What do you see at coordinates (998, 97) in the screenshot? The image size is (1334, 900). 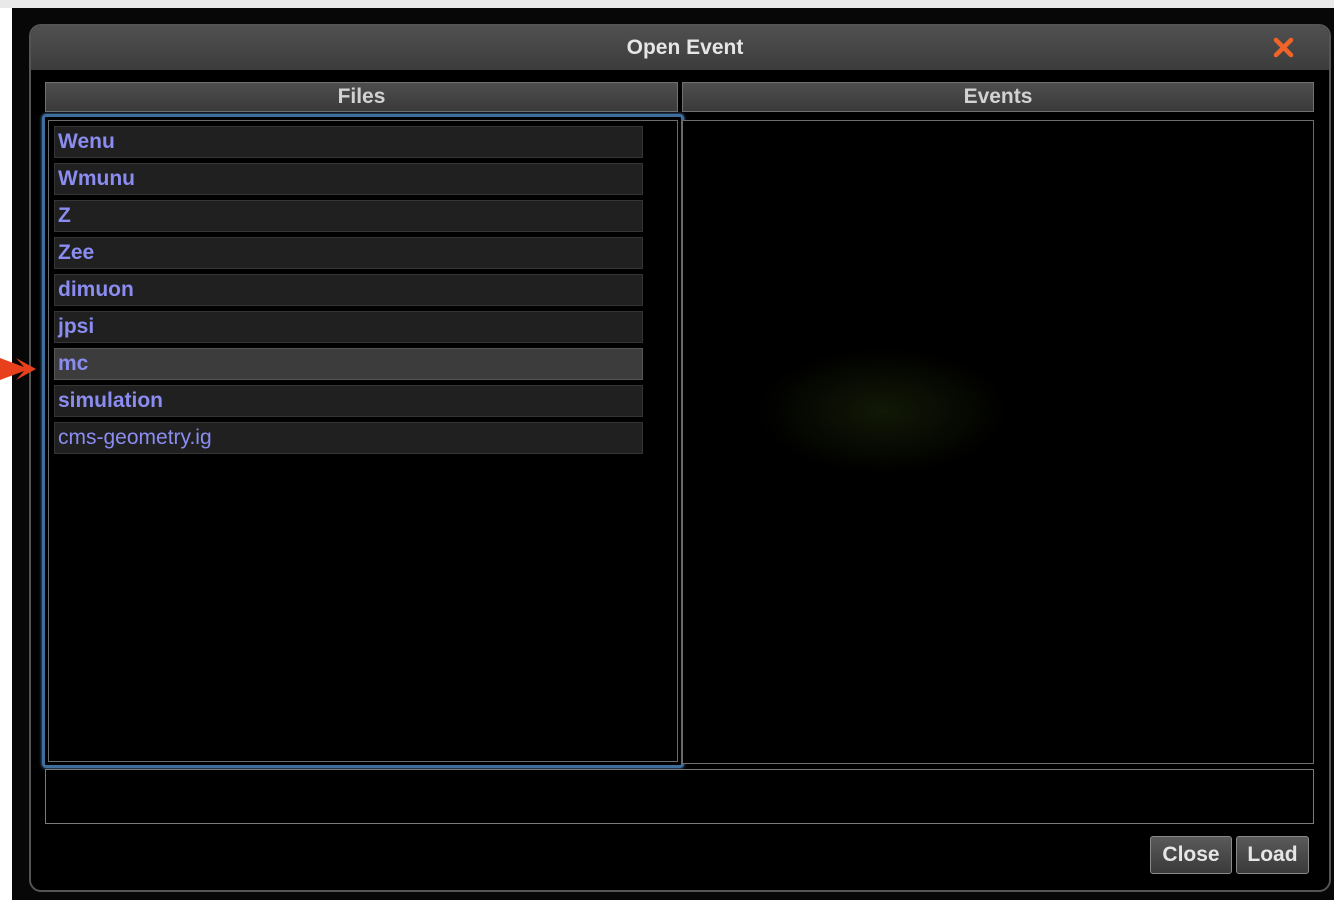 I see `events-column-header: Events` at bounding box center [998, 97].